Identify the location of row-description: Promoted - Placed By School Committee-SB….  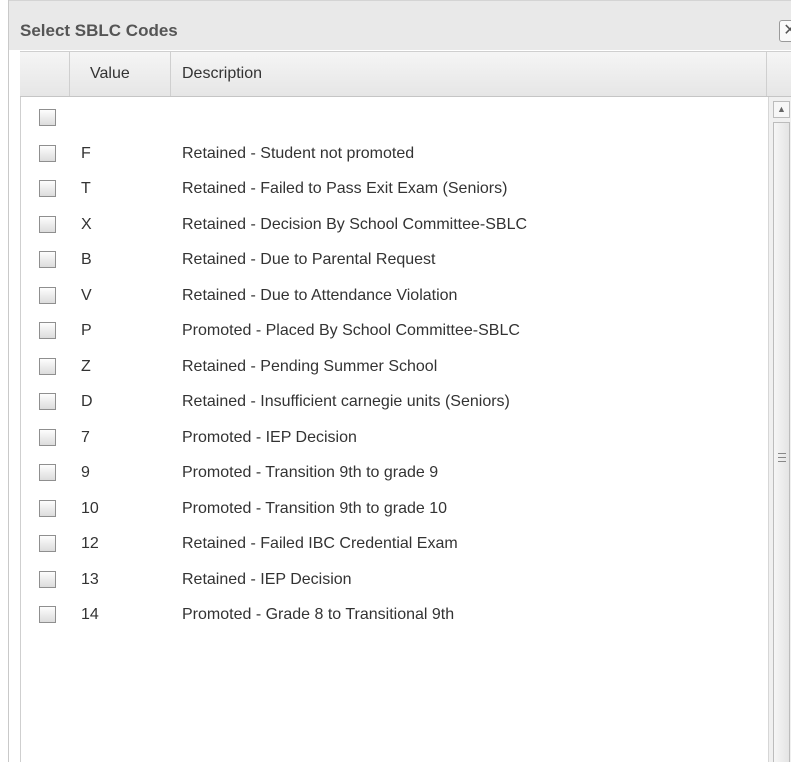
(351, 330).